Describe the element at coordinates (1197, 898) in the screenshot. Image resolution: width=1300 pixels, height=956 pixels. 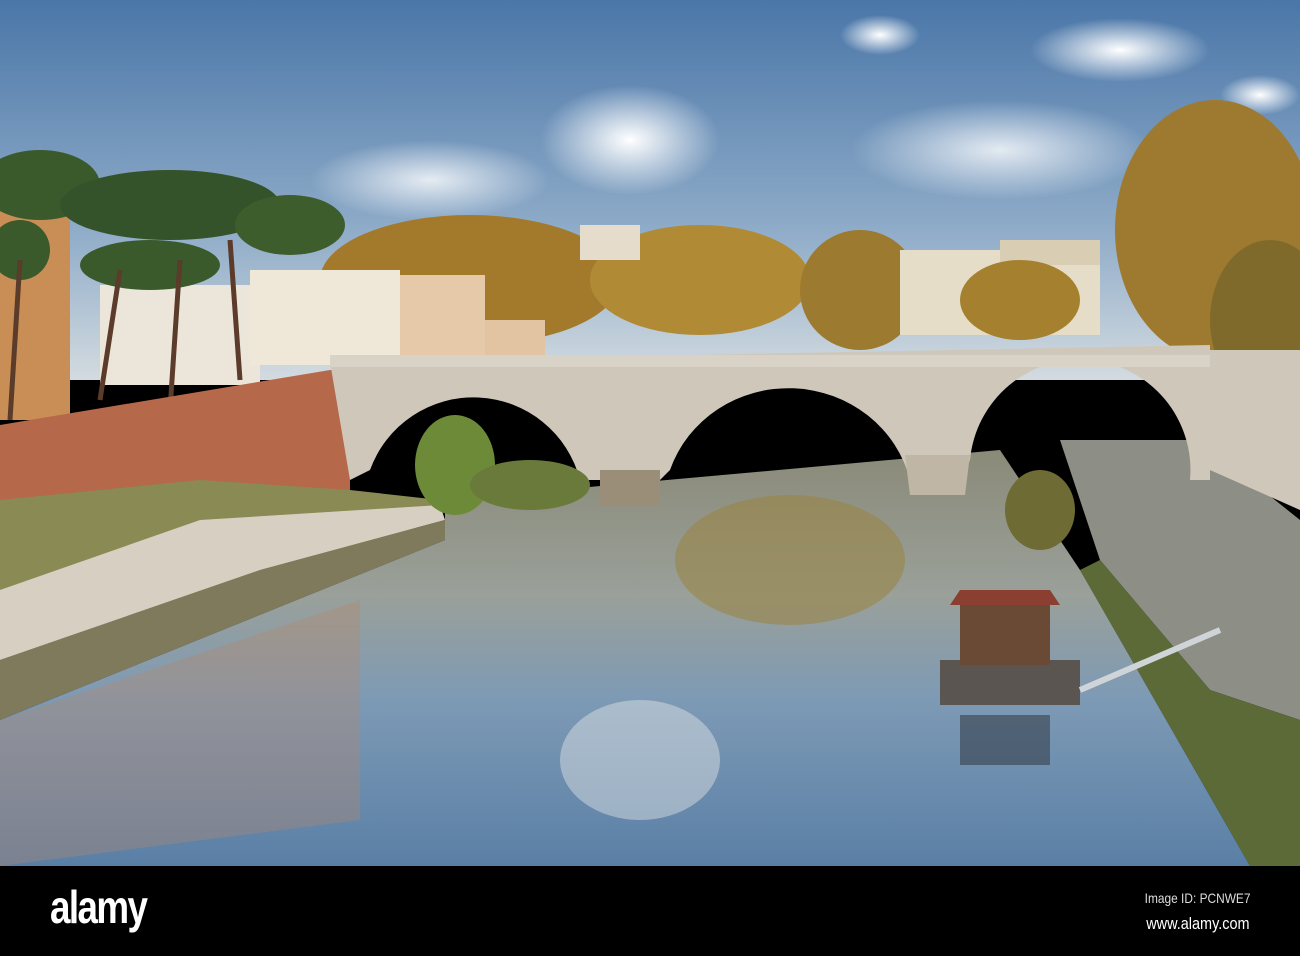
I see `image-id-label: Image ID: PCNWE7` at that location.